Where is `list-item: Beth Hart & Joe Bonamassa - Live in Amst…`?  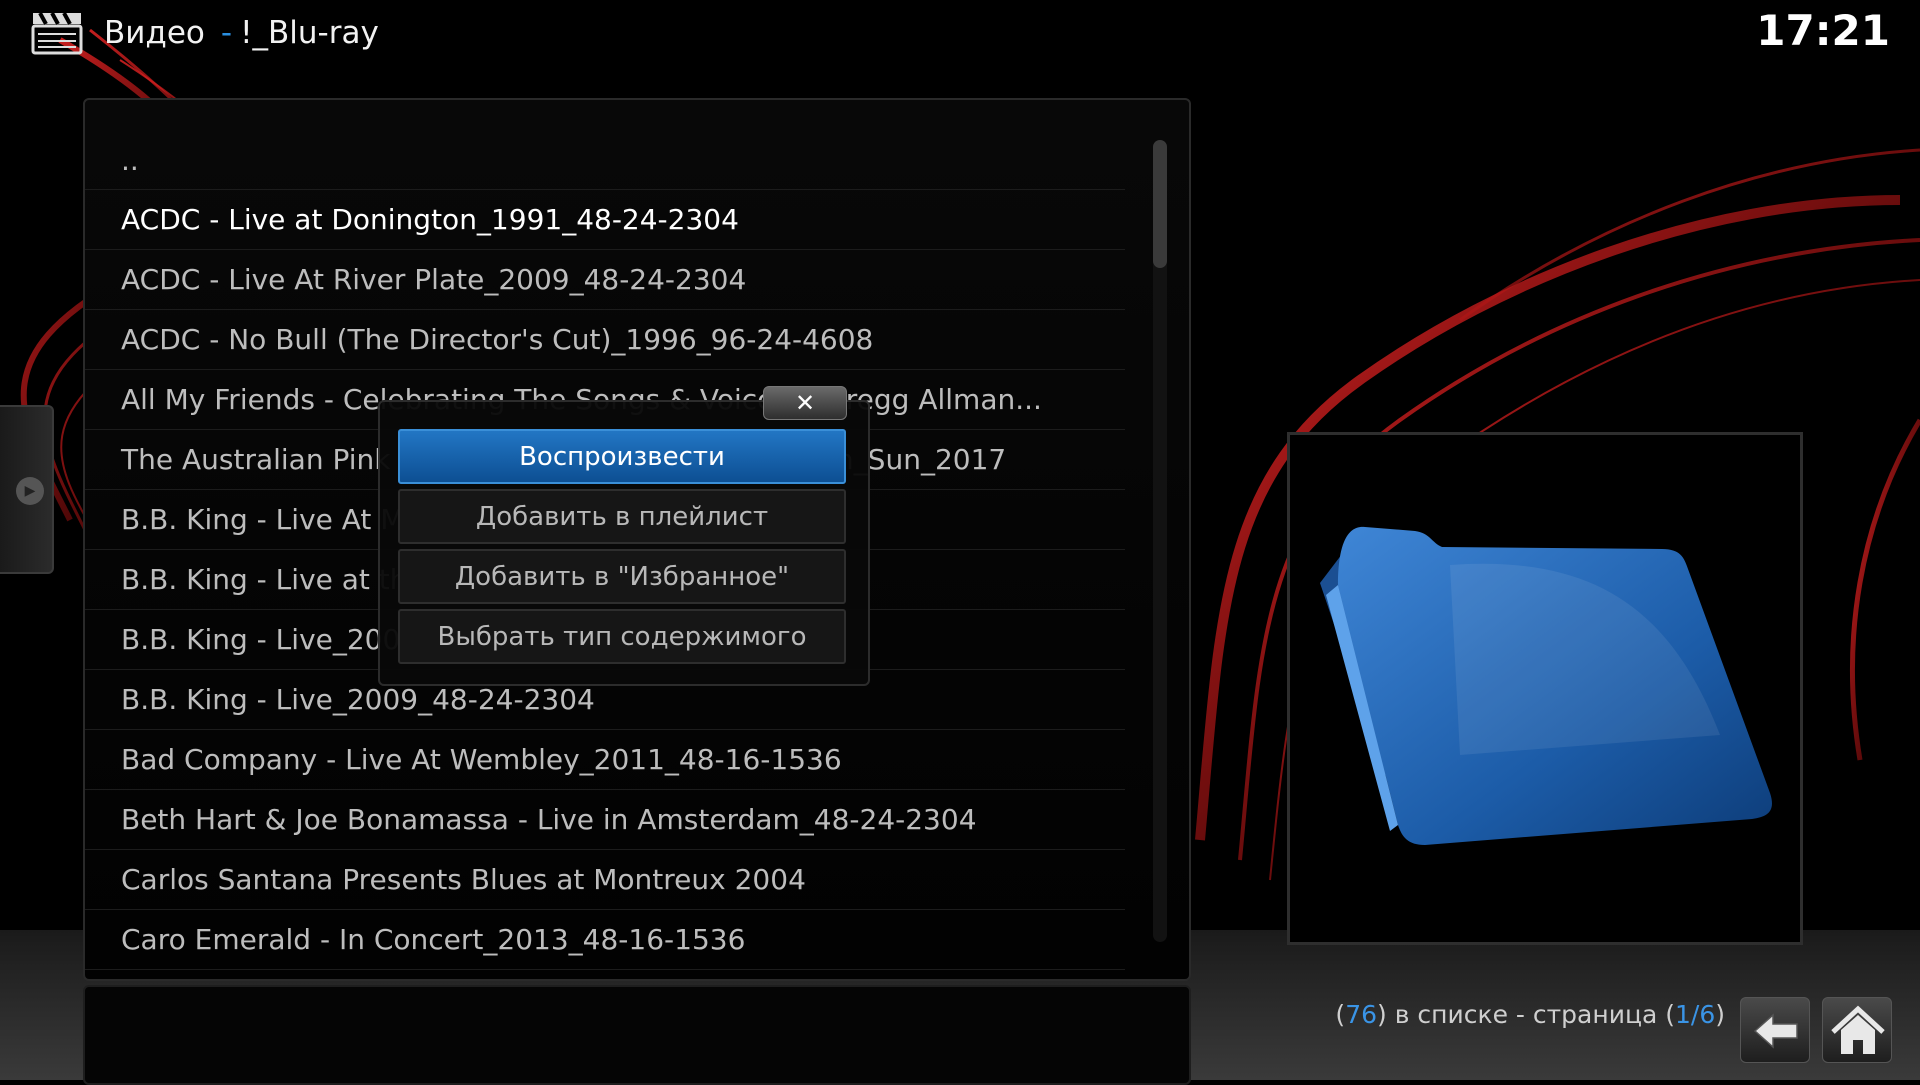
list-item: Beth Hart & Joe Bonamassa - Live in Amst… is located at coordinates (605, 820).